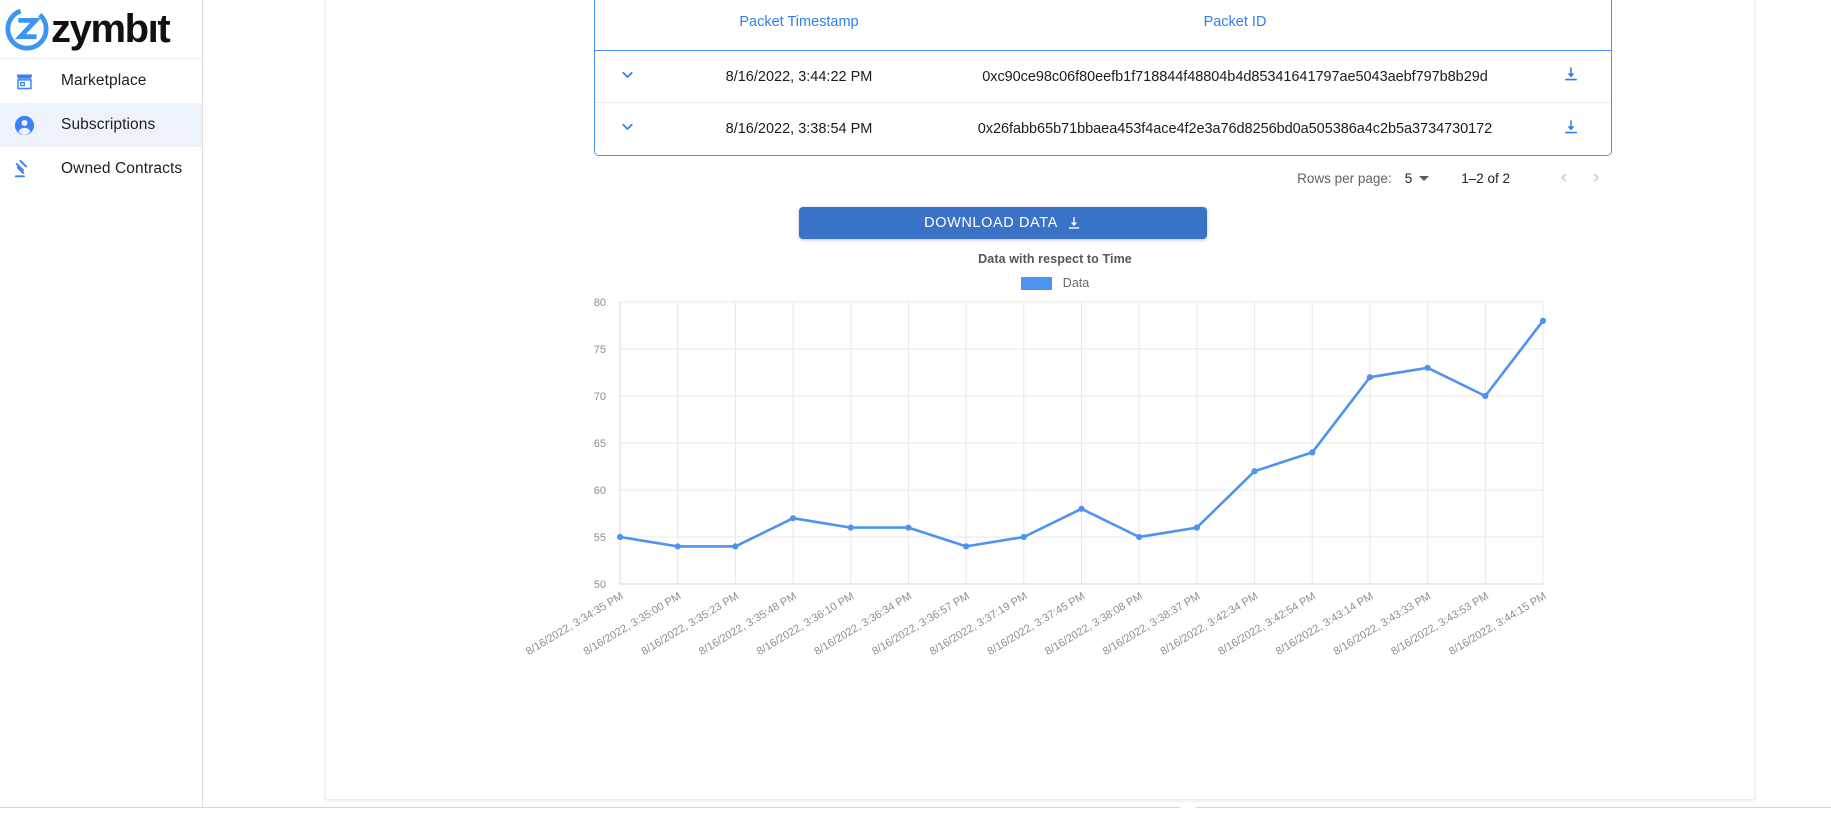 This screenshot has width=1831, height=816. Describe the element at coordinates (991, 223) in the screenshot. I see `download-data-button-label: DOWNLOAD DATA` at that location.